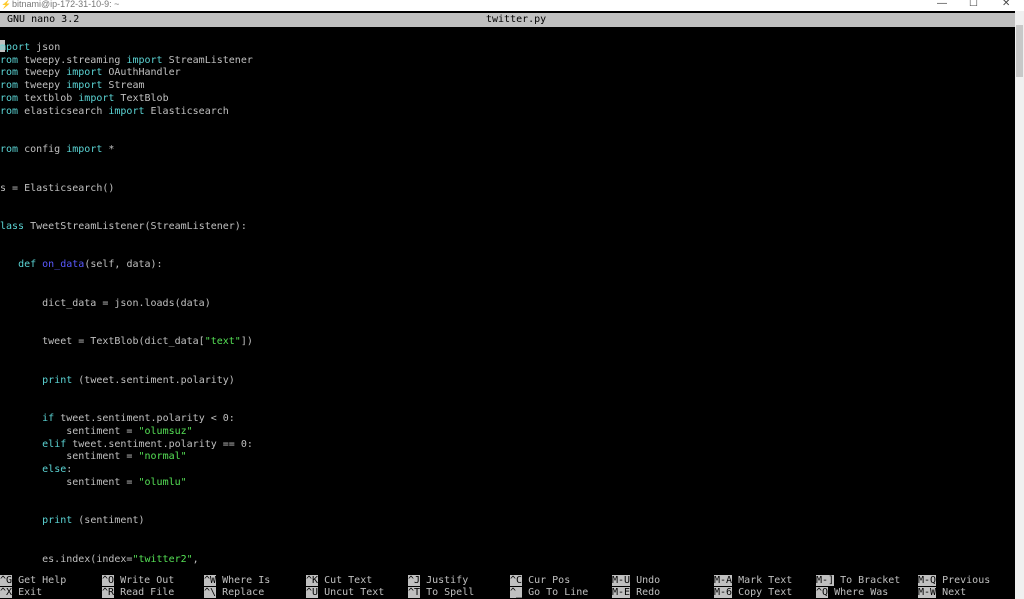 The image size is (1024, 599). What do you see at coordinates (54, 444) in the screenshot?
I see `code-keyword: elif` at bounding box center [54, 444].